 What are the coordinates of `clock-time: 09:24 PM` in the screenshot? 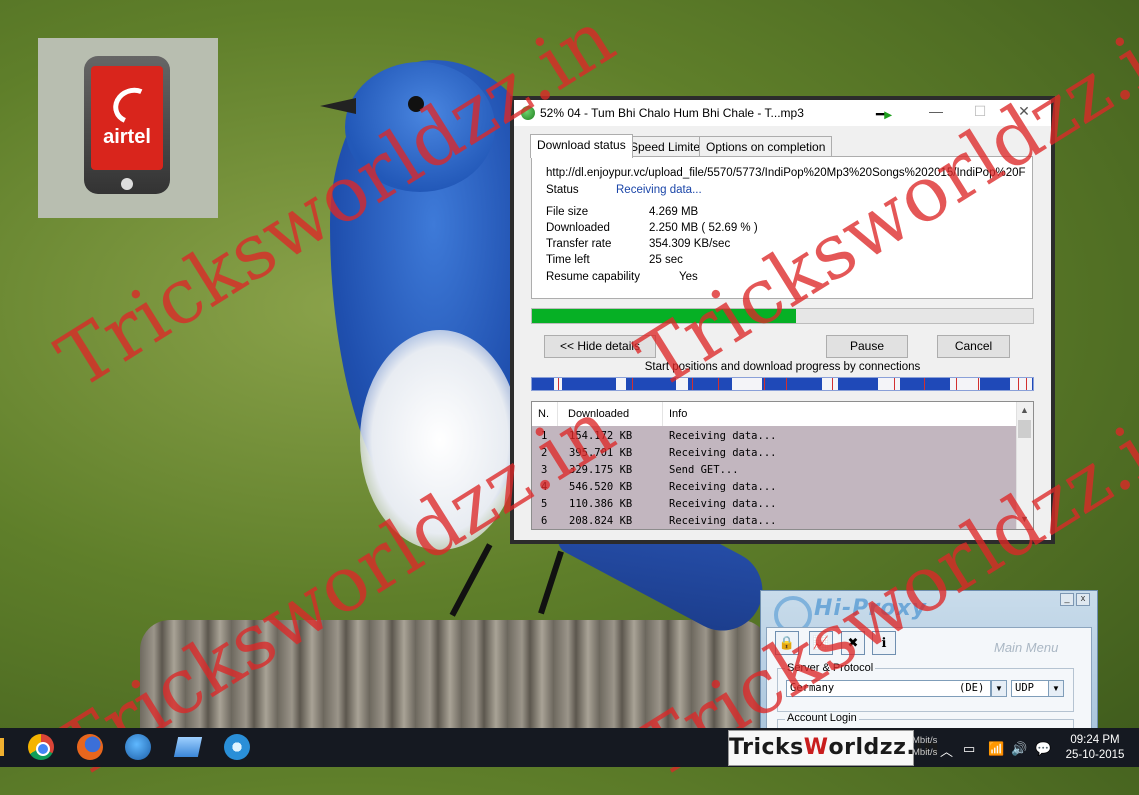 It's located at (1095, 740).